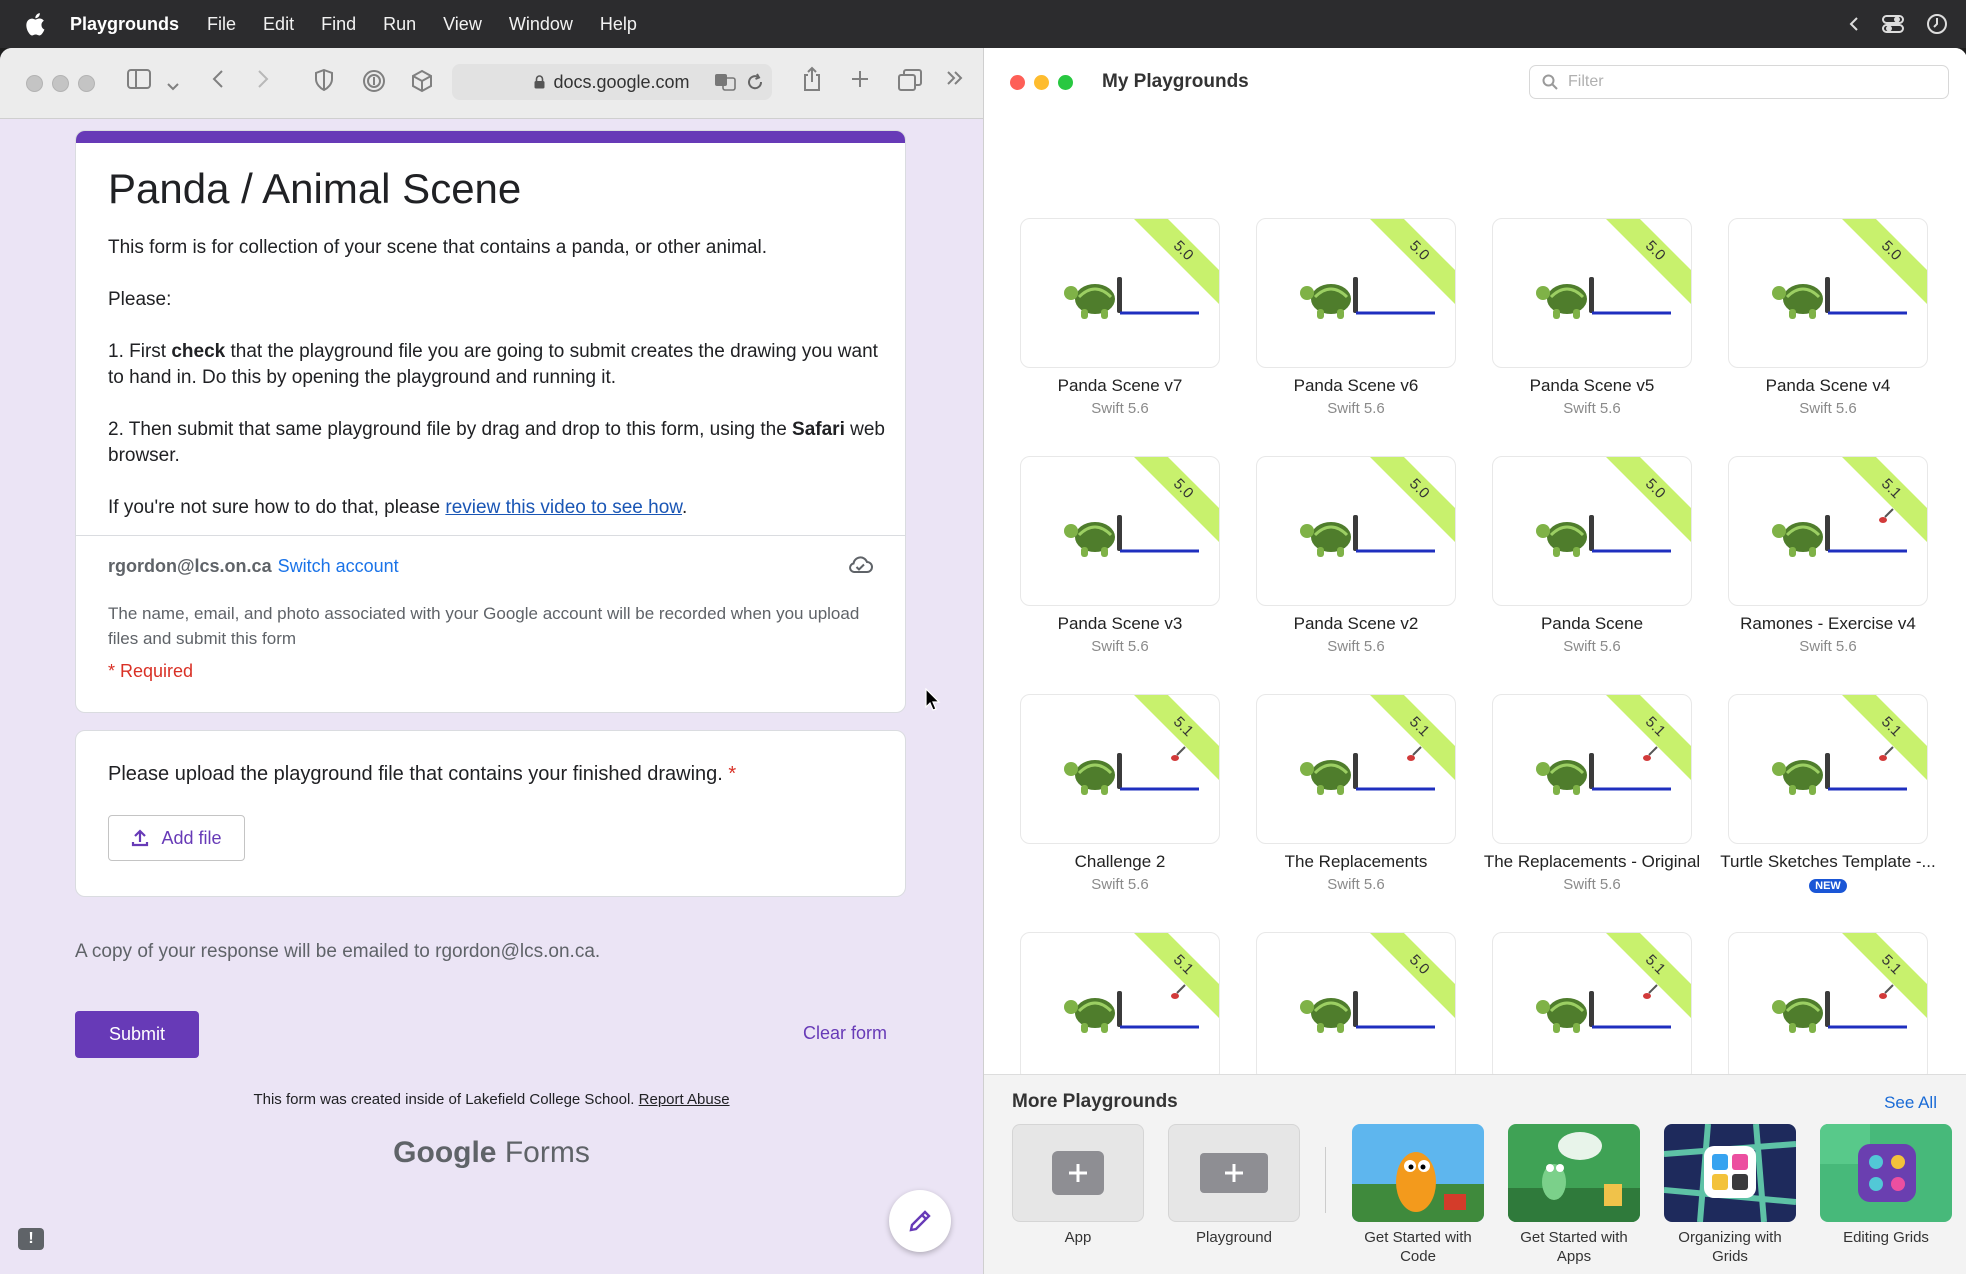 This screenshot has height=1274, width=1966. What do you see at coordinates (140, 299) in the screenshot?
I see `form-please: Please:` at bounding box center [140, 299].